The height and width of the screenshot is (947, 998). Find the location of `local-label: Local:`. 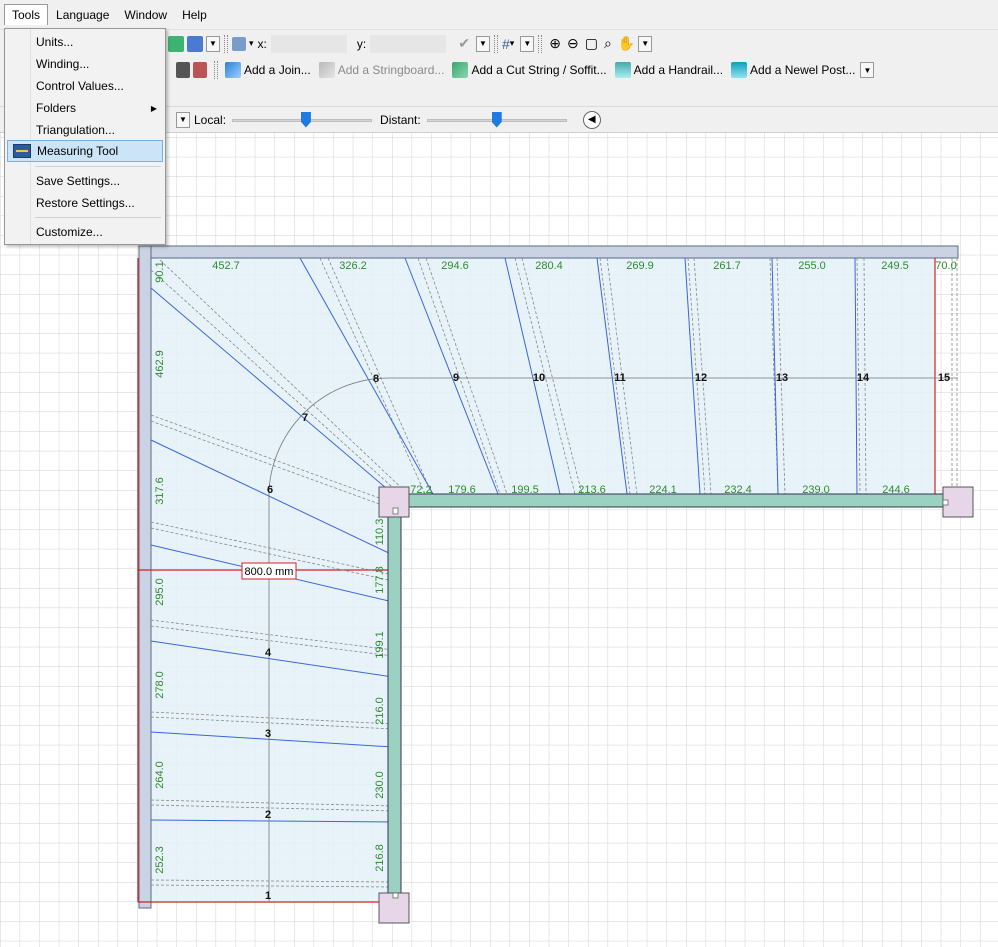

local-label: Local: is located at coordinates (210, 119).